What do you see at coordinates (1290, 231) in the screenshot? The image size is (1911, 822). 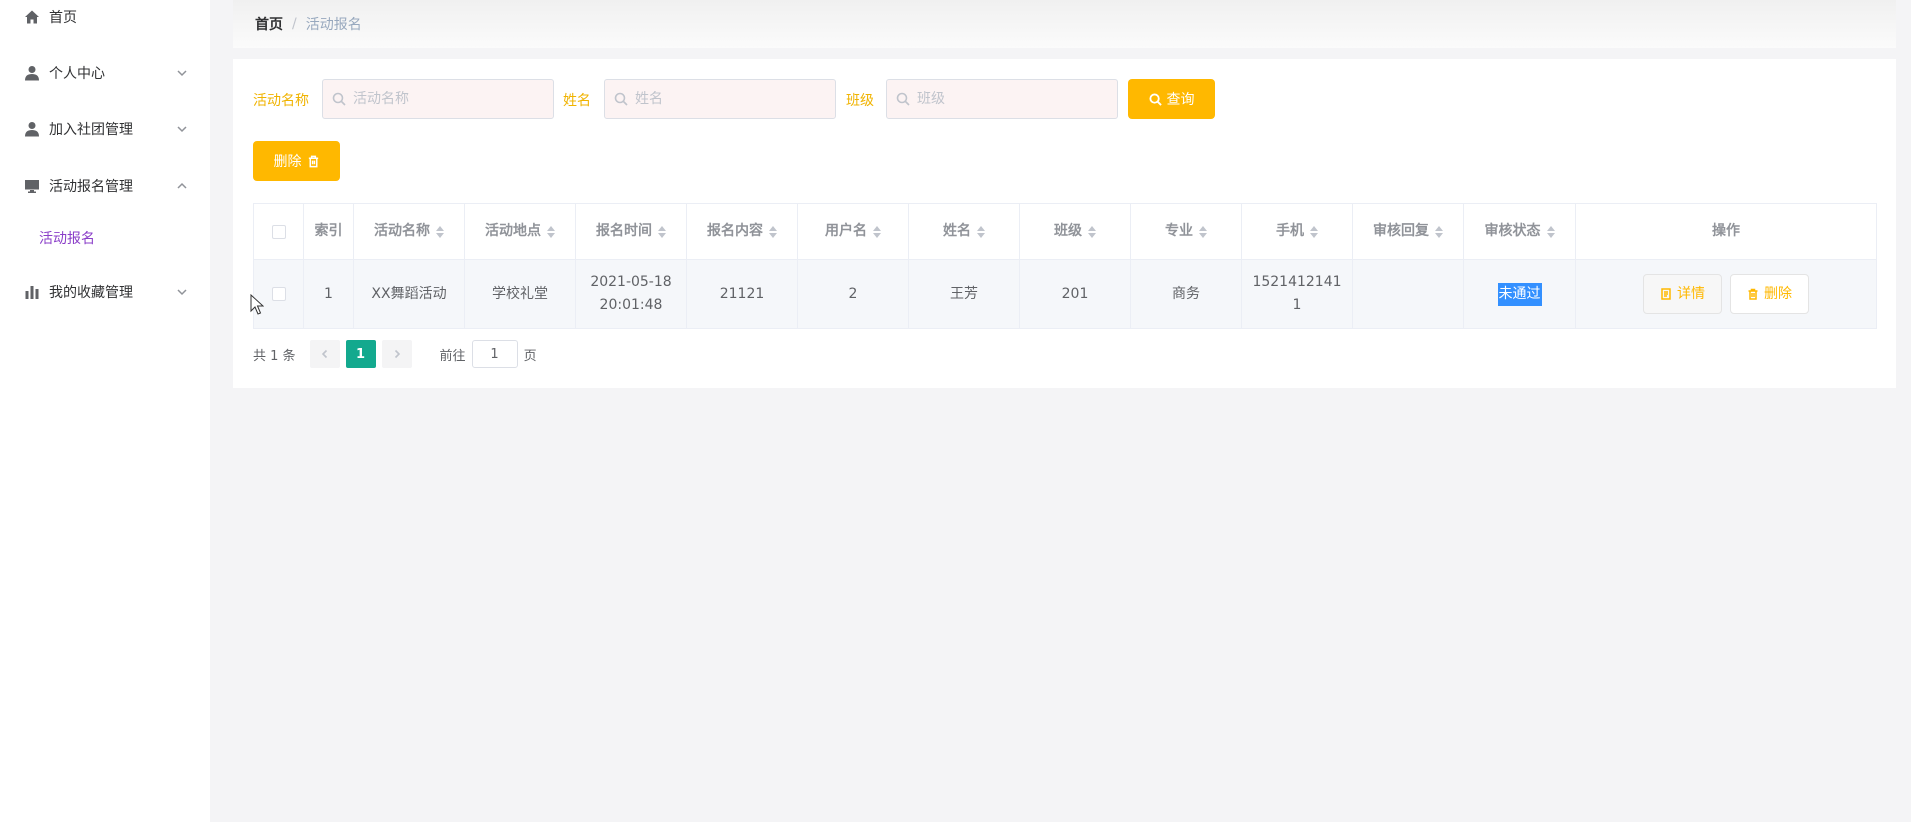 I see `header-label: 手机` at bounding box center [1290, 231].